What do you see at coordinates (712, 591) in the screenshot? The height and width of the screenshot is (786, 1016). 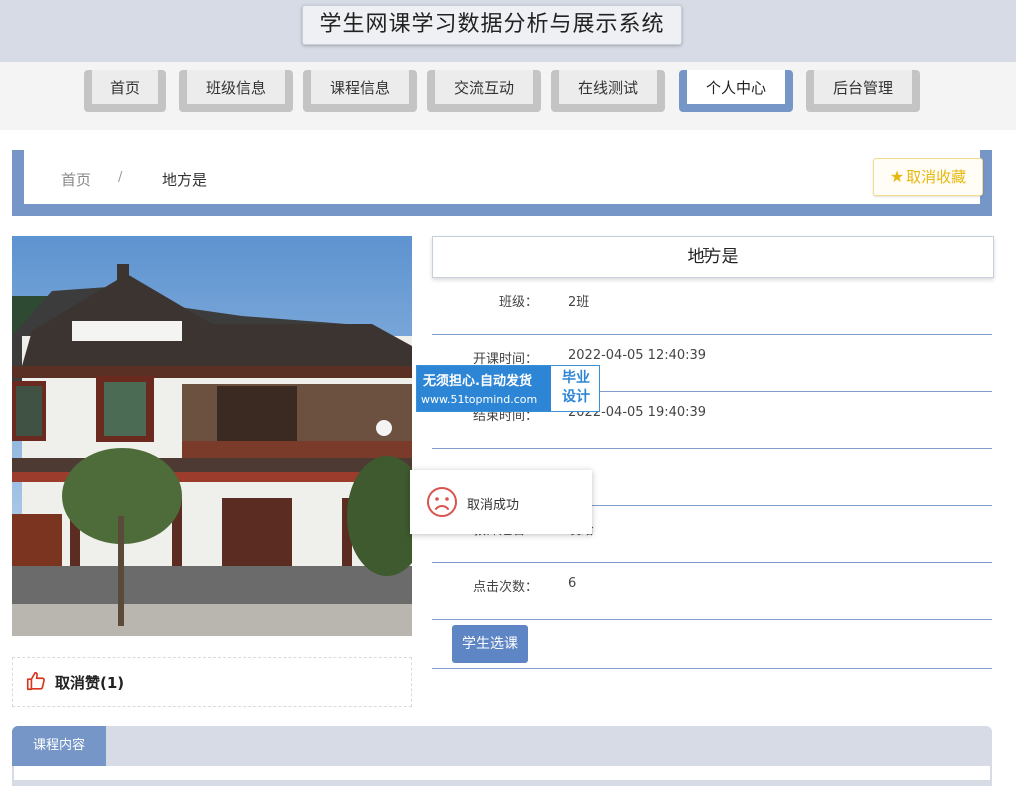 I see `info-row-clicks: 点击次数： 6` at bounding box center [712, 591].